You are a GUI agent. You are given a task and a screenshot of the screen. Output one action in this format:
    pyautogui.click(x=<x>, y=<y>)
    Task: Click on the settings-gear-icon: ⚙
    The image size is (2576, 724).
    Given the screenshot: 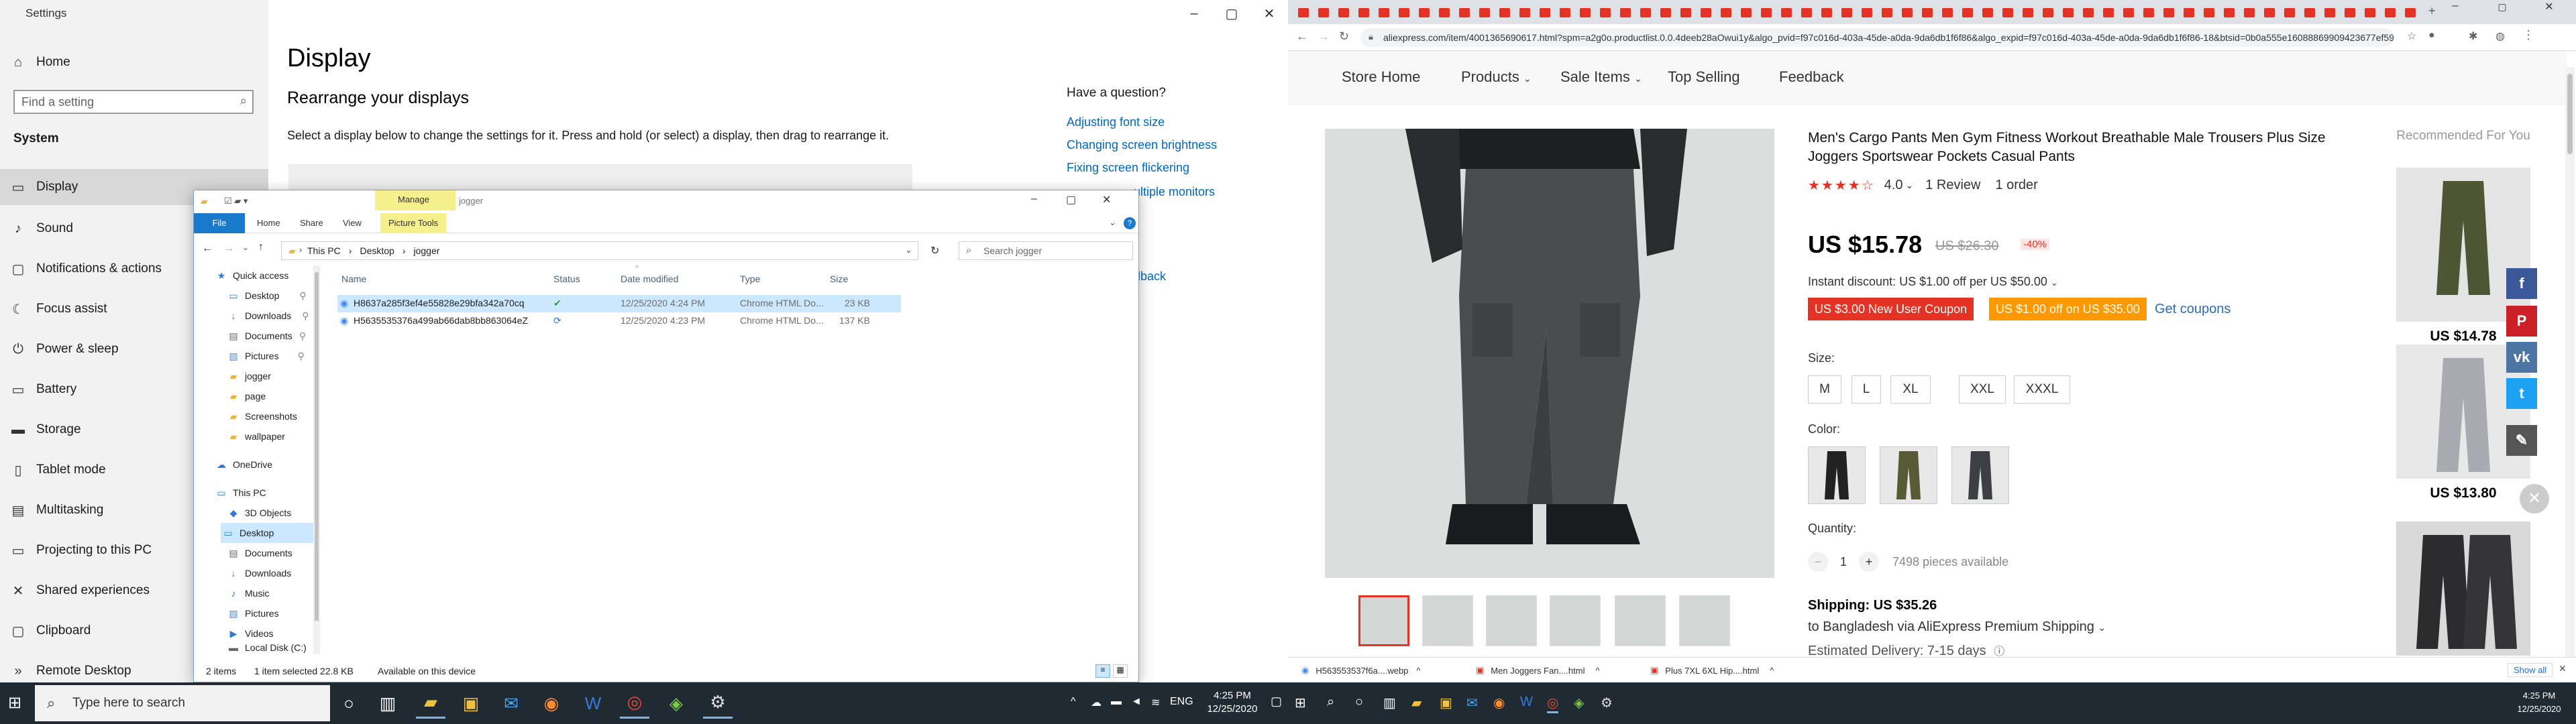 What is the action you would take?
    pyautogui.click(x=1607, y=703)
    